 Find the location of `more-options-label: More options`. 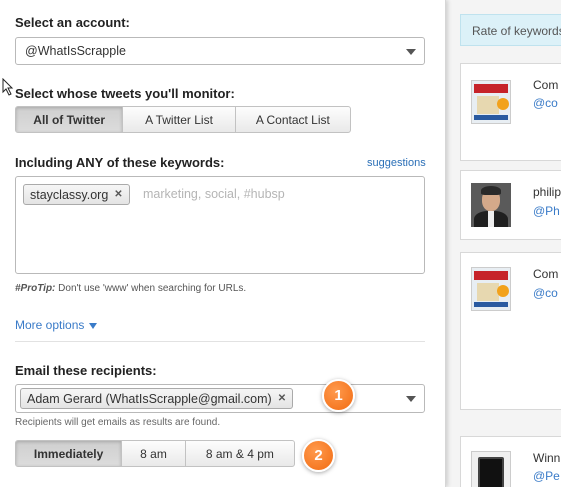

more-options-label: More options is located at coordinates (50, 325).